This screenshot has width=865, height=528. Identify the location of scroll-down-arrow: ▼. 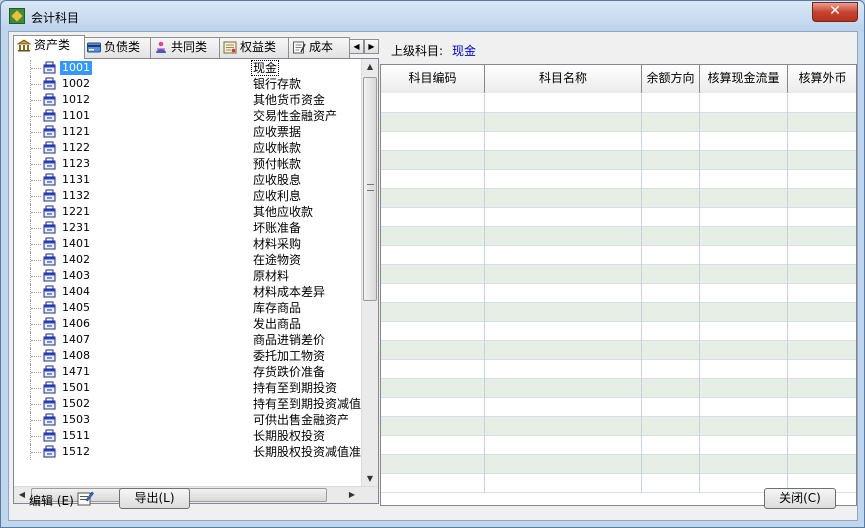
(370, 479).